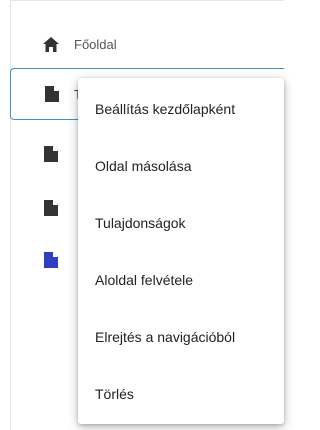 Image resolution: width=320 pixels, height=430 pixels. I want to click on menu-item-copy-page: Oldal másolása, so click(181, 165).